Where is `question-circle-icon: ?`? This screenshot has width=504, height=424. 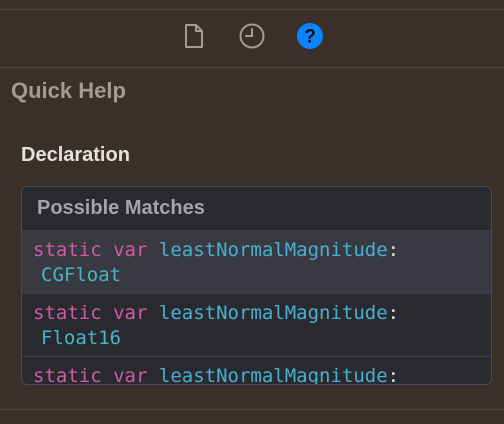
question-circle-icon: ? is located at coordinates (310, 38).